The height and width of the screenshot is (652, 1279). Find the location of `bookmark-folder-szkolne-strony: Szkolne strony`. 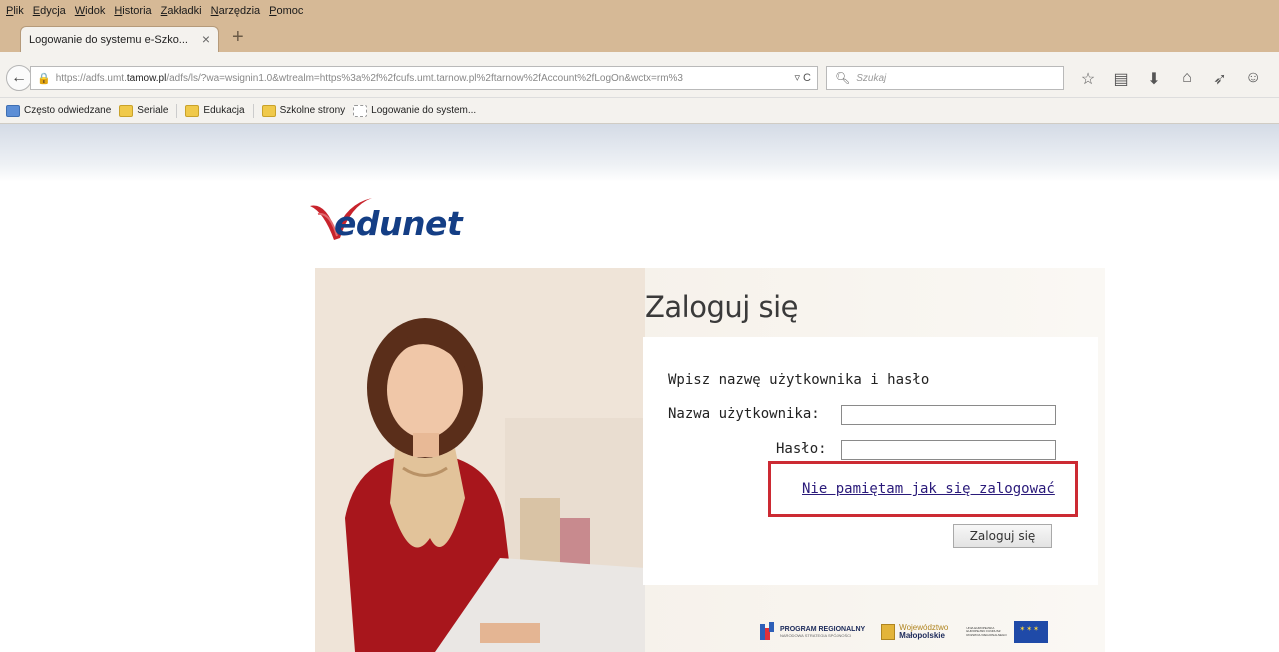

bookmark-folder-szkolne-strony: Szkolne strony is located at coordinates (303, 110).